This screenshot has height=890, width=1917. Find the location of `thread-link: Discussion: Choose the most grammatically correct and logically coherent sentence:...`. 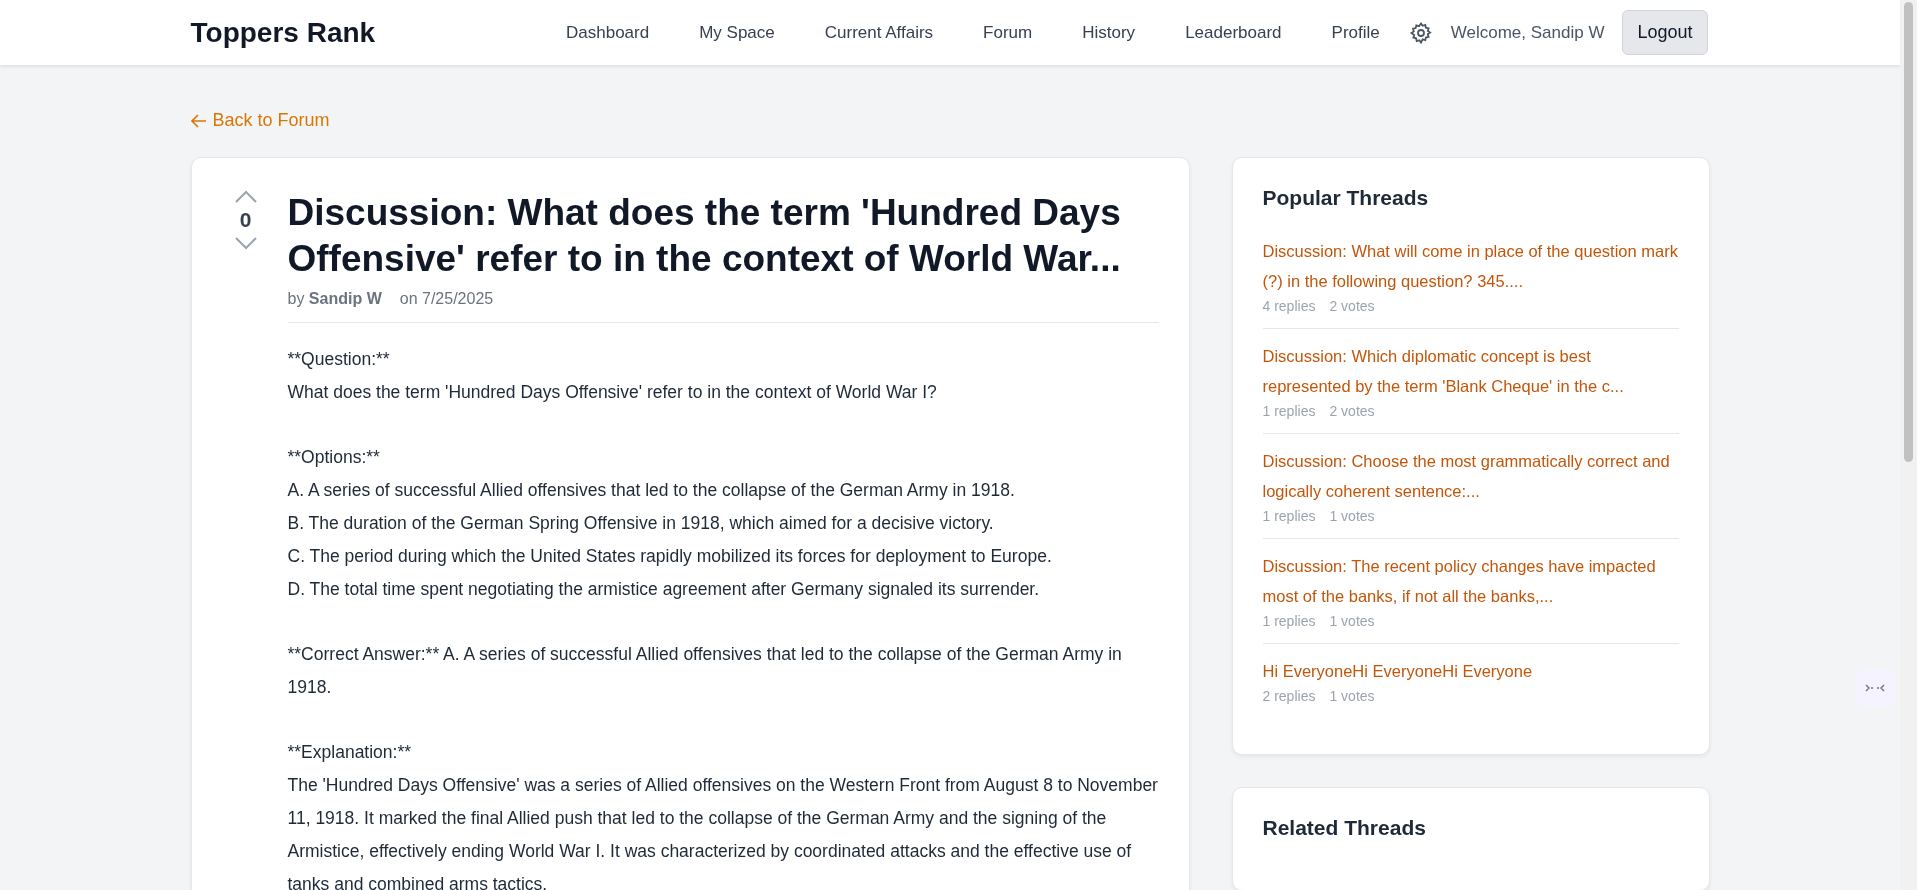

thread-link: Discussion: Choose the most grammatically correct and logically coherent sentence:... is located at coordinates (1470, 475).